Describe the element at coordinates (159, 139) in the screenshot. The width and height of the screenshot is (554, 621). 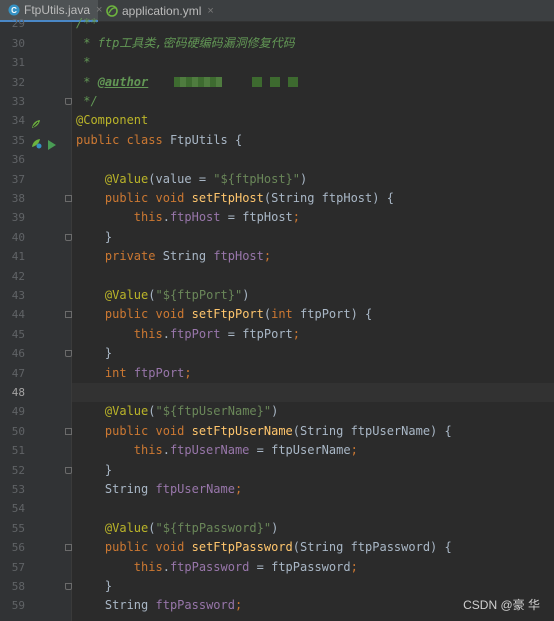
I see `class-declaration: public class FtpUtils {` at that location.